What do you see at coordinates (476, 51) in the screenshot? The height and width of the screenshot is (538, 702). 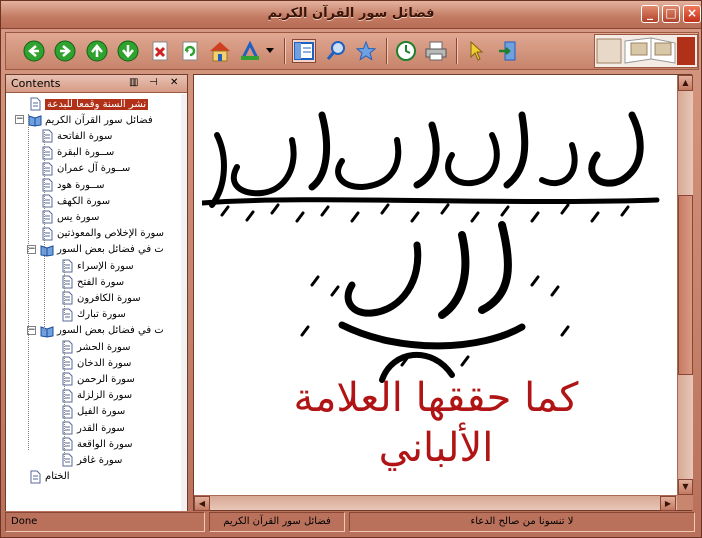 I see `options-button` at bounding box center [476, 51].